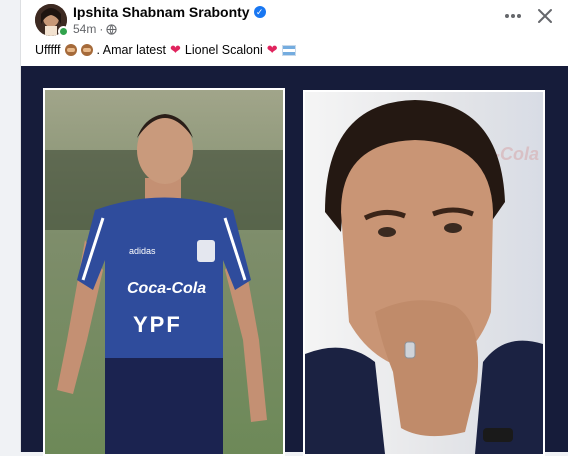 This screenshot has width=568, height=456. I want to click on author-name: Ipshita Shabnam Srabonty, so click(161, 12).